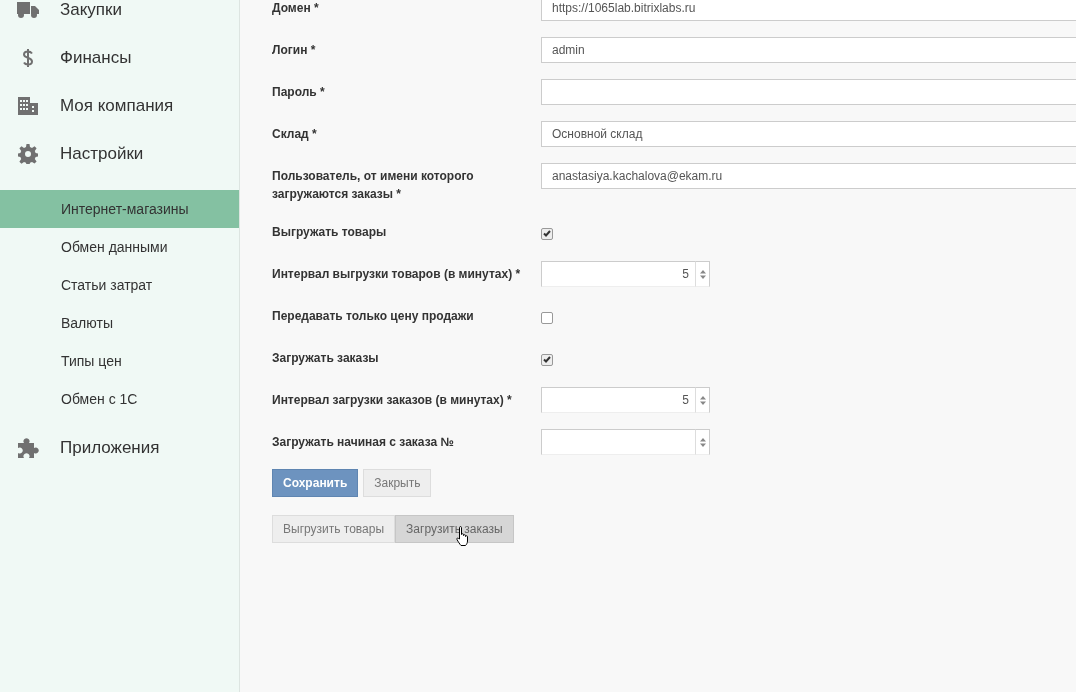 The image size is (1076, 692). What do you see at coordinates (28, 10) in the screenshot?
I see `truck-icon` at bounding box center [28, 10].